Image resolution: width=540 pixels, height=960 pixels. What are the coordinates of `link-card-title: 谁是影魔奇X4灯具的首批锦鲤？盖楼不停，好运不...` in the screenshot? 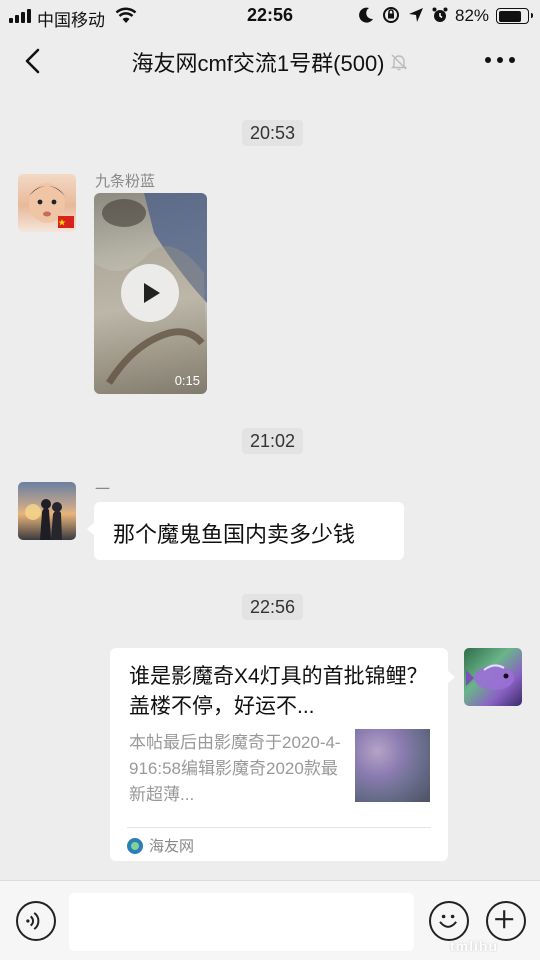 It's located at (278, 691).